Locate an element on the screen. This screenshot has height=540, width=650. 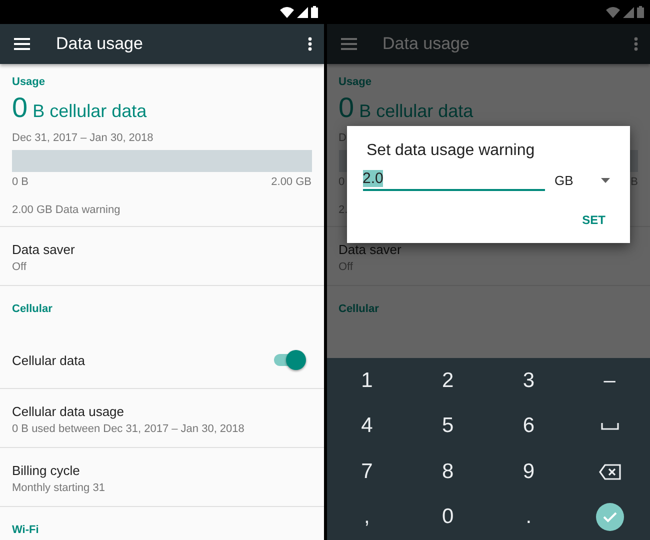
check-button-icon is located at coordinates (610, 517).